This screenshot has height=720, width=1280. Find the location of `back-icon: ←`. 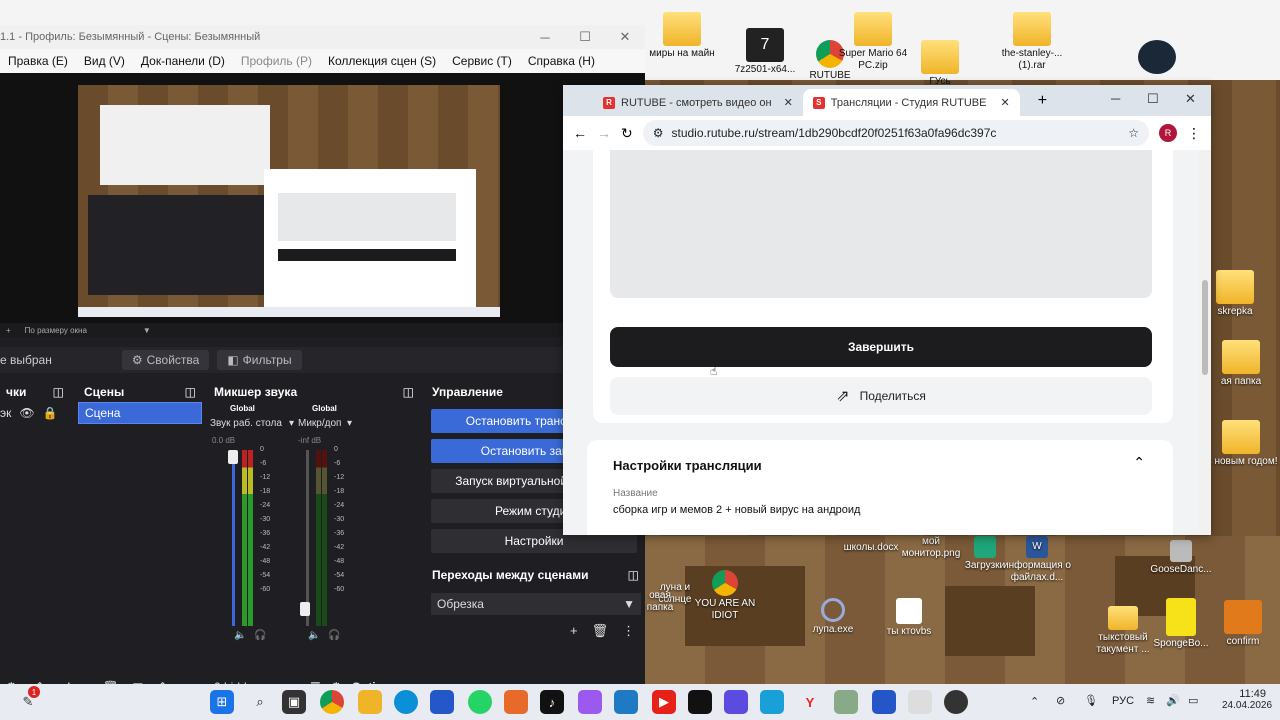

back-icon: ← is located at coordinates (580, 133).